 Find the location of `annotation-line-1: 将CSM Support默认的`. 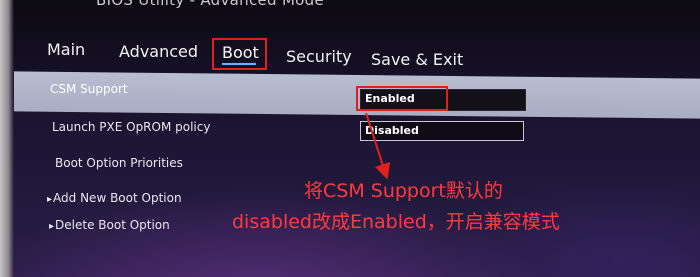

annotation-line-1: 将CSM Support默认的 is located at coordinates (403, 191).